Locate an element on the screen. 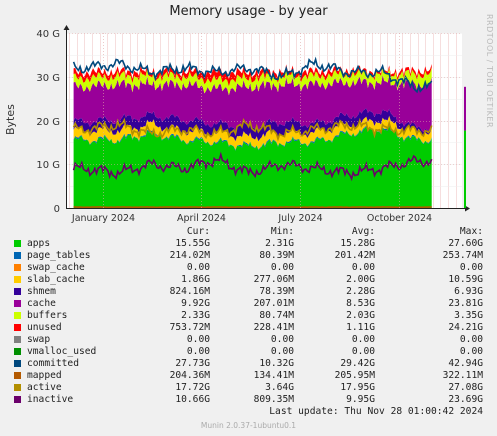 The height and width of the screenshot is (436, 497). legend-cur: 1.86G is located at coordinates (195, 279).